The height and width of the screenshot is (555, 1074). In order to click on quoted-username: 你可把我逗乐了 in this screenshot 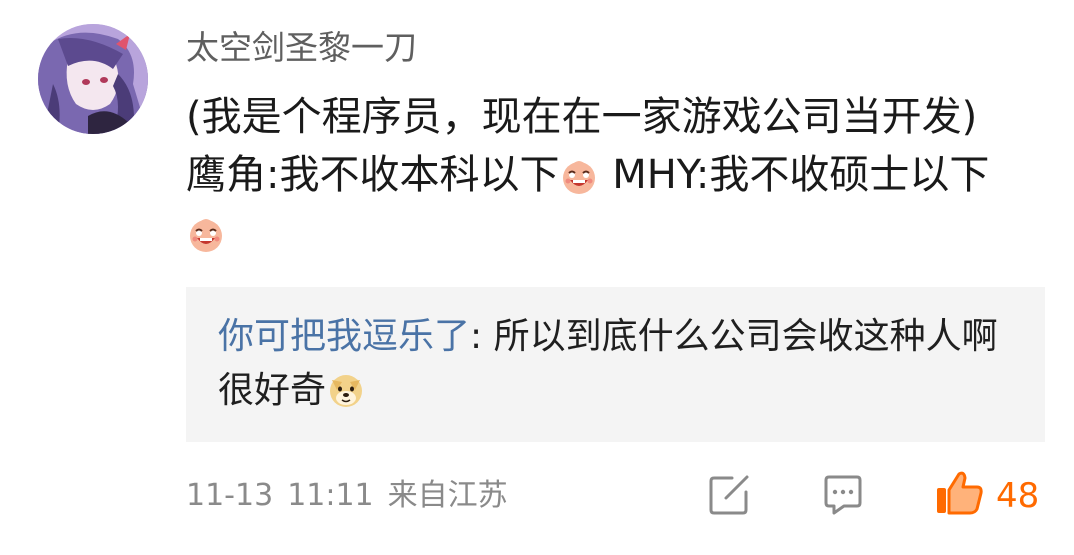, I will do `click(344, 336)`.